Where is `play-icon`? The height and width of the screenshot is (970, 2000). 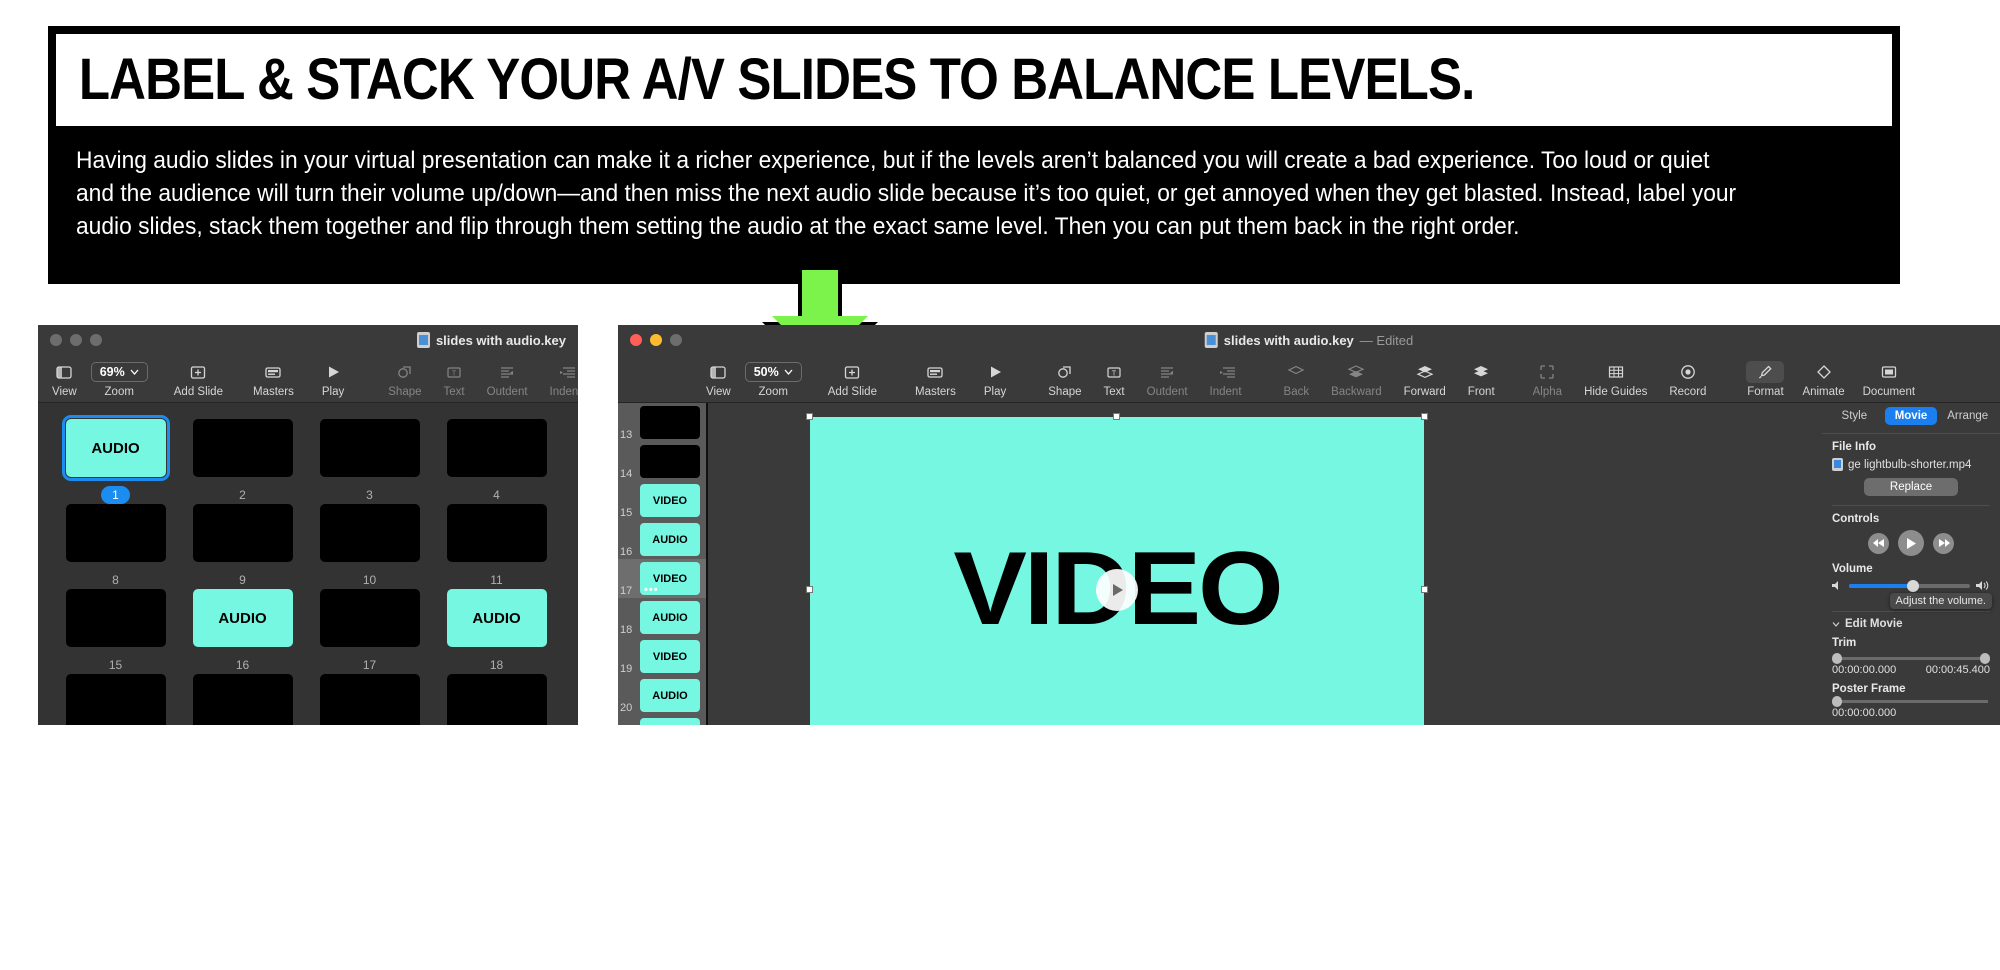
play-icon is located at coordinates (1911, 543).